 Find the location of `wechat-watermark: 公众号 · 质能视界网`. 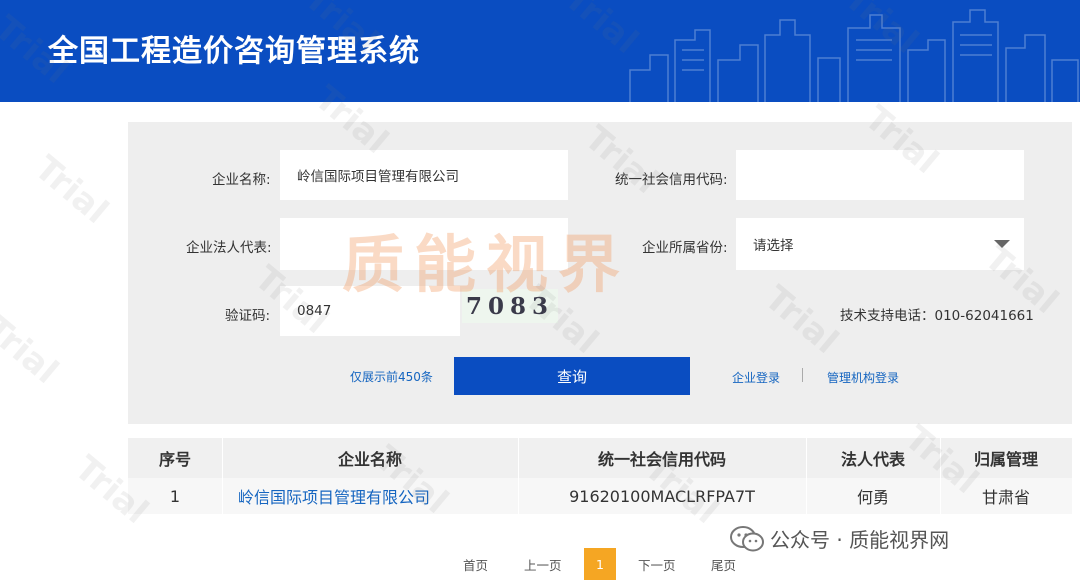

wechat-watermark: 公众号 · 质能视界网 is located at coordinates (839, 538).